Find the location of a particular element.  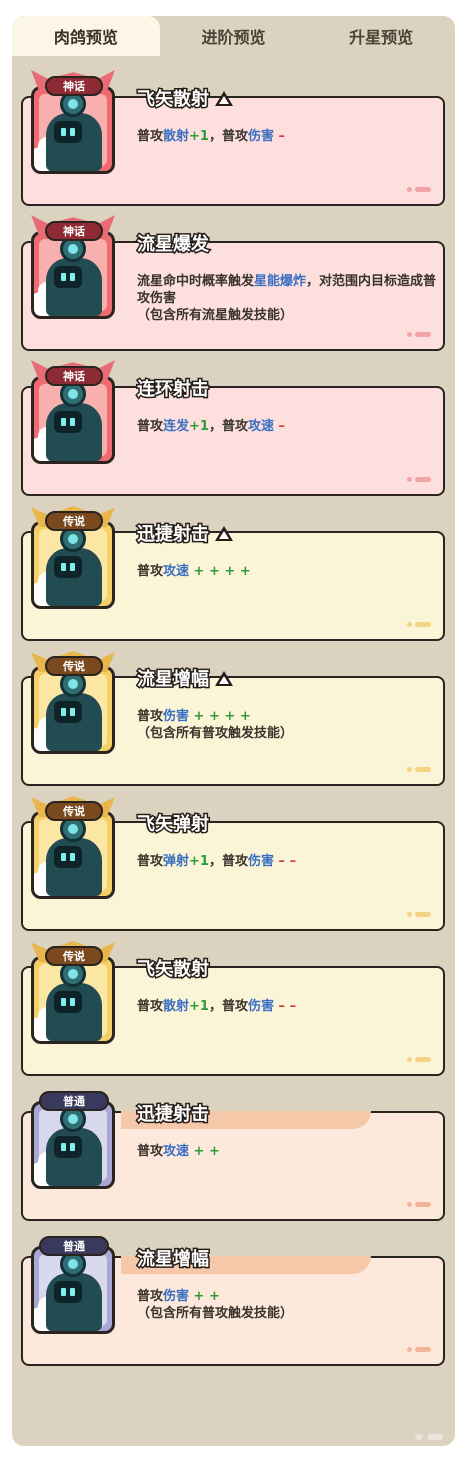

tab-bar: 肉鸽预览 进阶预览 升星预览 is located at coordinates (233, 36).